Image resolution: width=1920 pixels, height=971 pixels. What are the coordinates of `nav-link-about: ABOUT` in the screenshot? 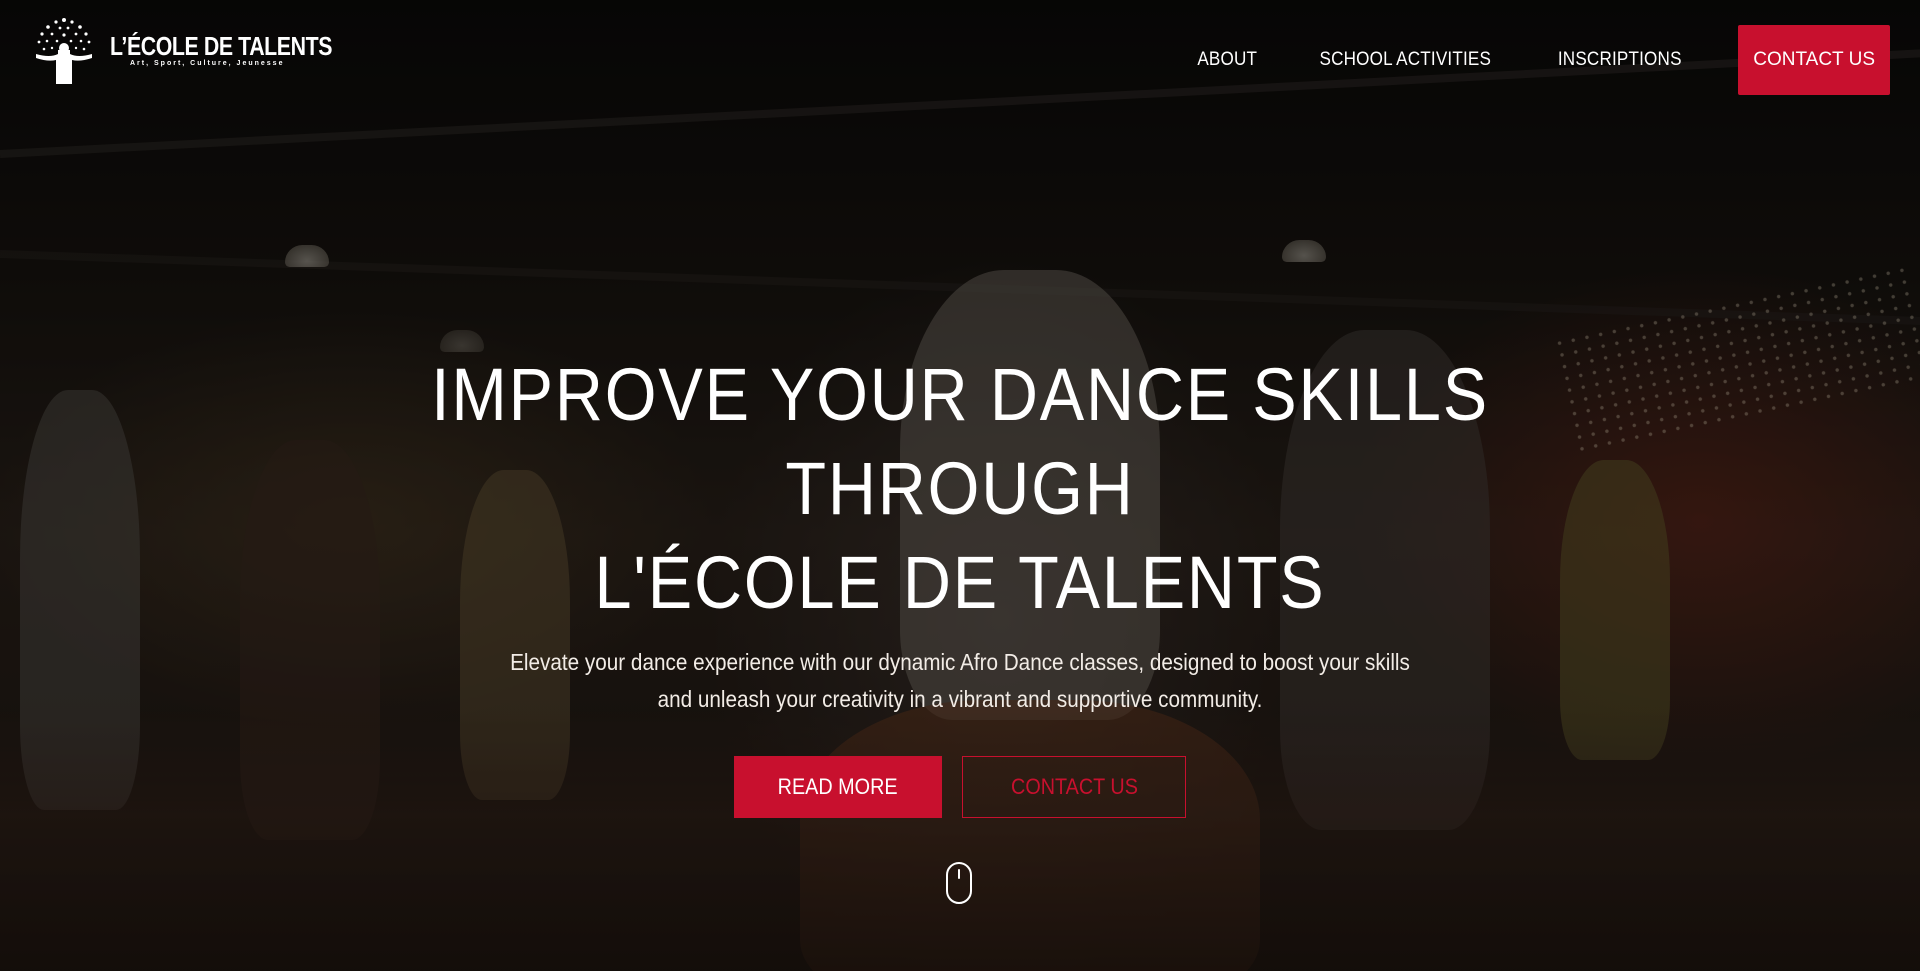 It's located at (1227, 60).